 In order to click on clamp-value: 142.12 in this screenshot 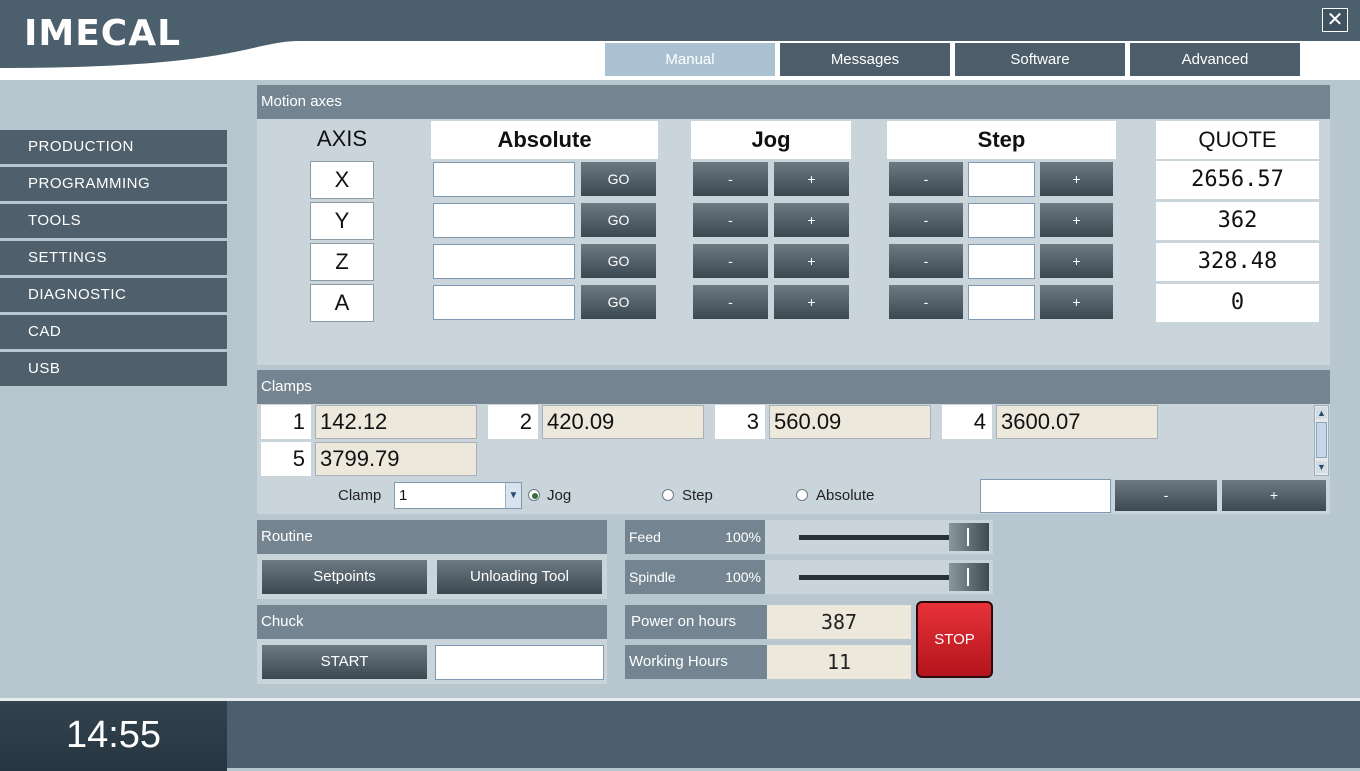, I will do `click(396, 422)`.